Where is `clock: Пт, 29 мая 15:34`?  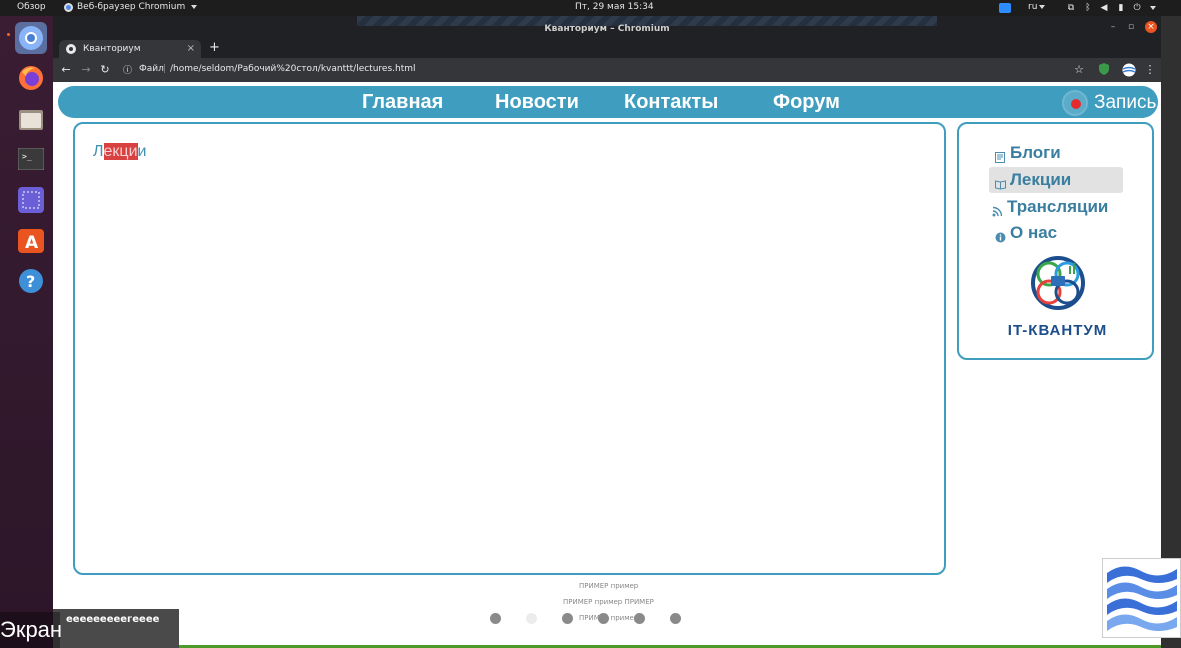
clock: Пт, 29 мая 15:34 is located at coordinates (614, 7).